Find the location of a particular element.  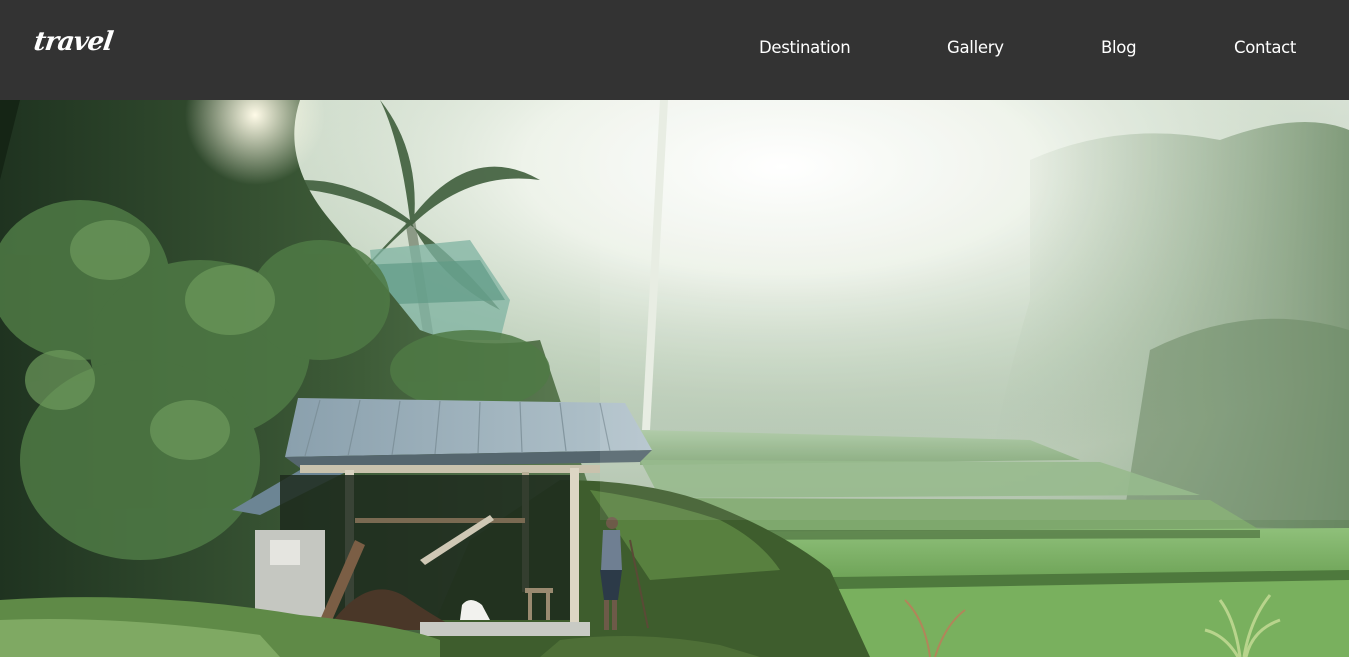

nav-item-contact: Contact is located at coordinates (1265, 47).